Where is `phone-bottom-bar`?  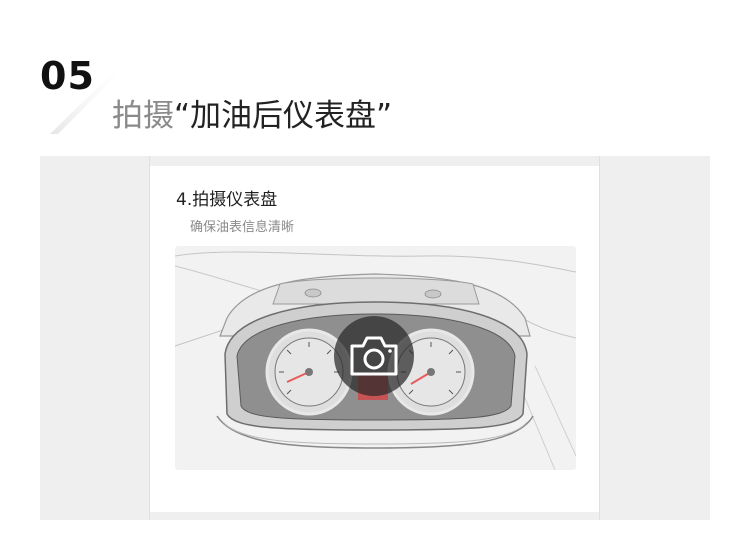
phone-bottom-bar is located at coordinates (374, 516).